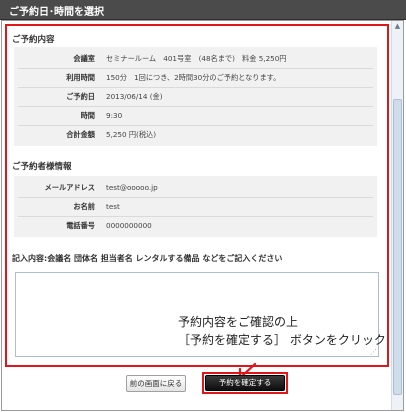 The image size is (406, 412). I want to click on detail-row-date: ご予約日 2013/06/14 (金), so click(195, 96).